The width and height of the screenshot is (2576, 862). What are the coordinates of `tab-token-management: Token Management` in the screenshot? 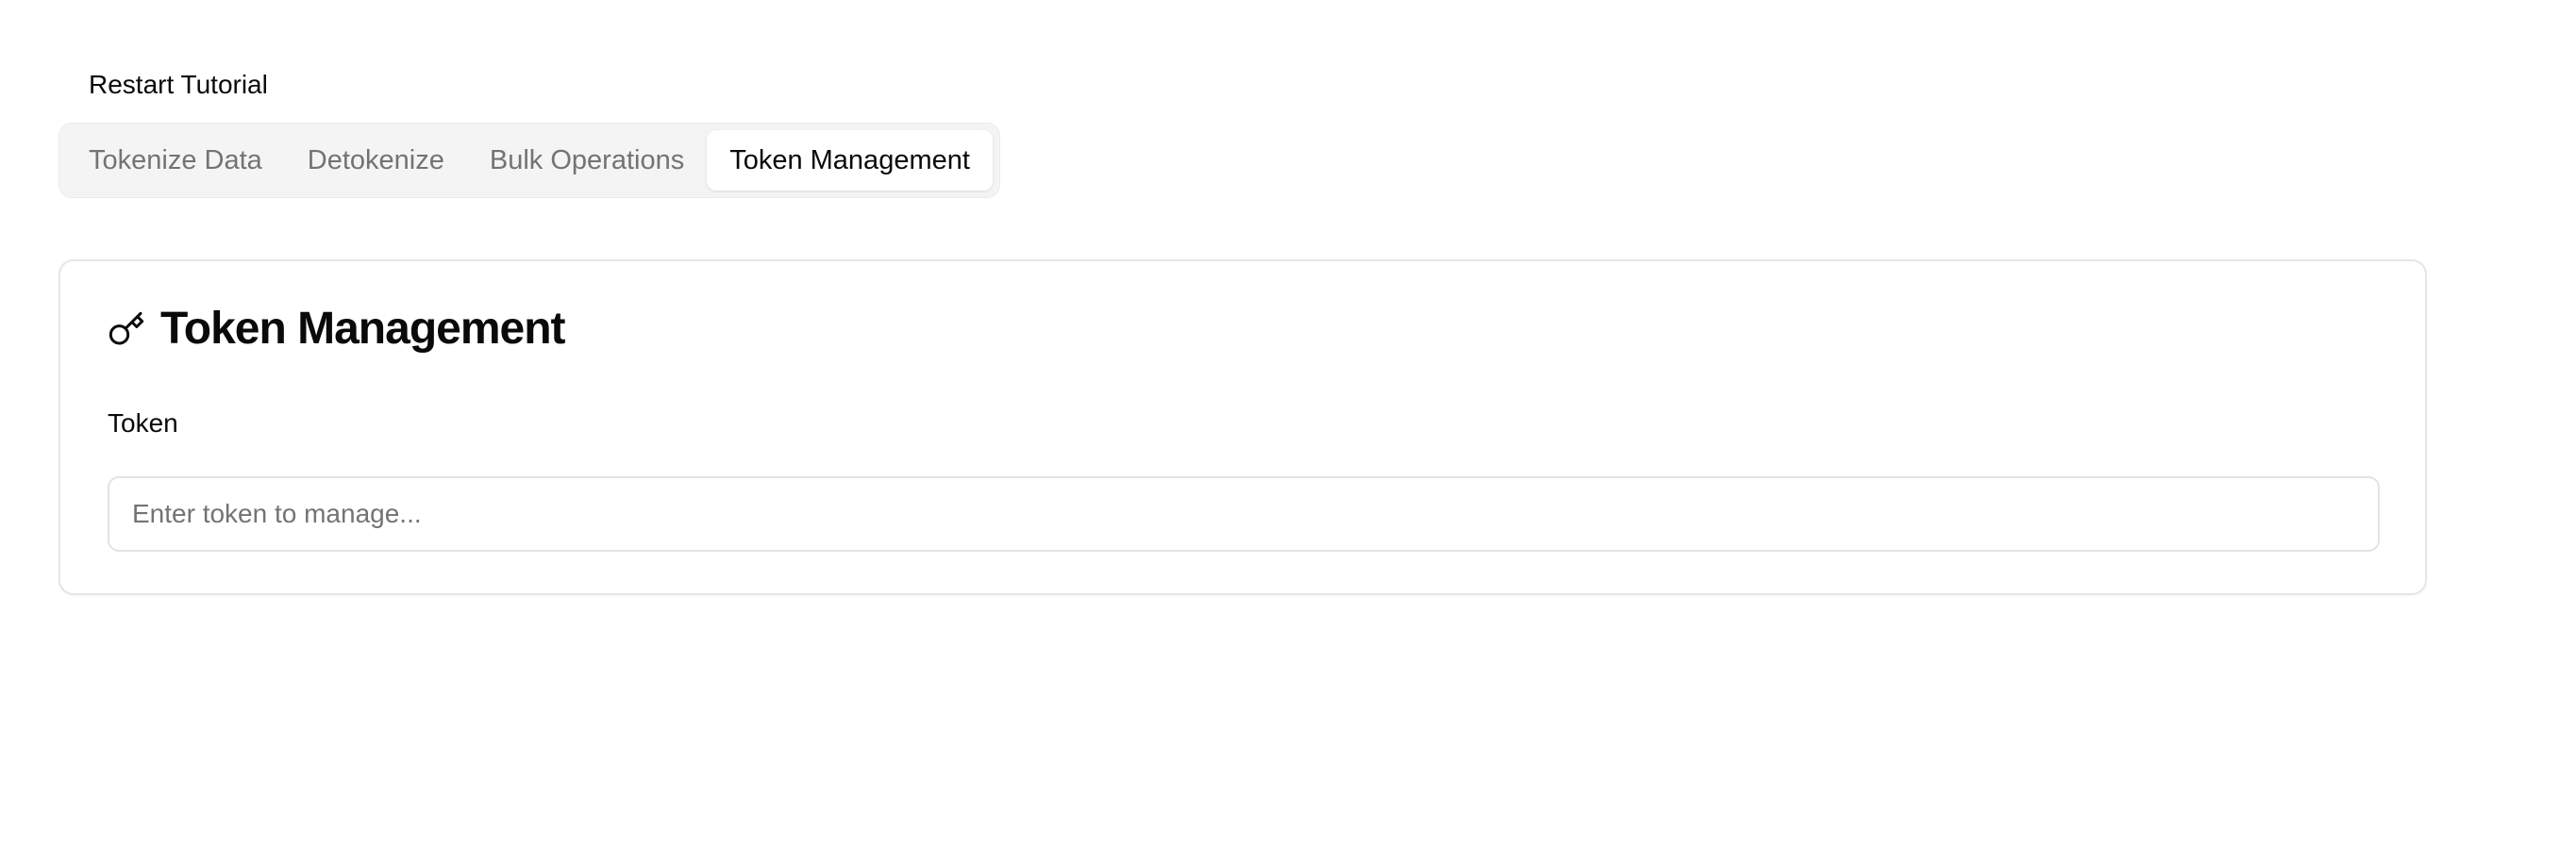 It's located at (850, 160).